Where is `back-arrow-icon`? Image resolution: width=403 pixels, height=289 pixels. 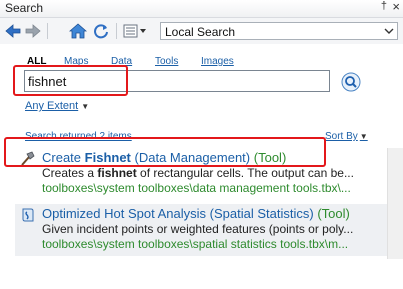
back-arrow-icon is located at coordinates (13, 31).